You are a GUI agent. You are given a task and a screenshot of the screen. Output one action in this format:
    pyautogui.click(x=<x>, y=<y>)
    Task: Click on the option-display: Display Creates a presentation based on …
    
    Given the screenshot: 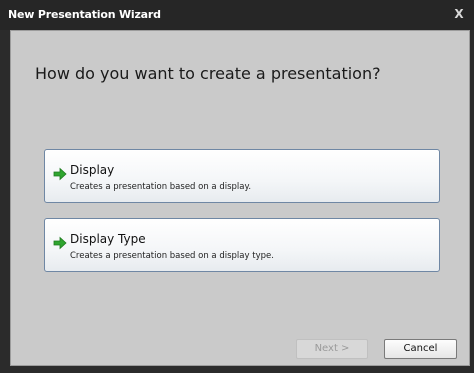 What is the action you would take?
    pyautogui.click(x=242, y=176)
    